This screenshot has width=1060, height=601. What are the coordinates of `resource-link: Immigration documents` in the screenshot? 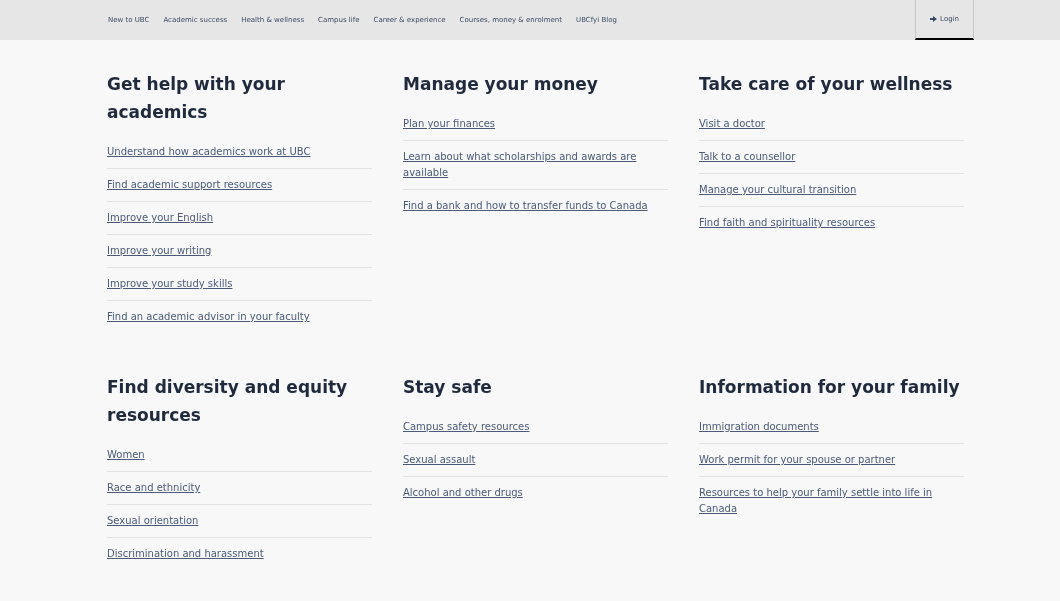 It's located at (831, 427).